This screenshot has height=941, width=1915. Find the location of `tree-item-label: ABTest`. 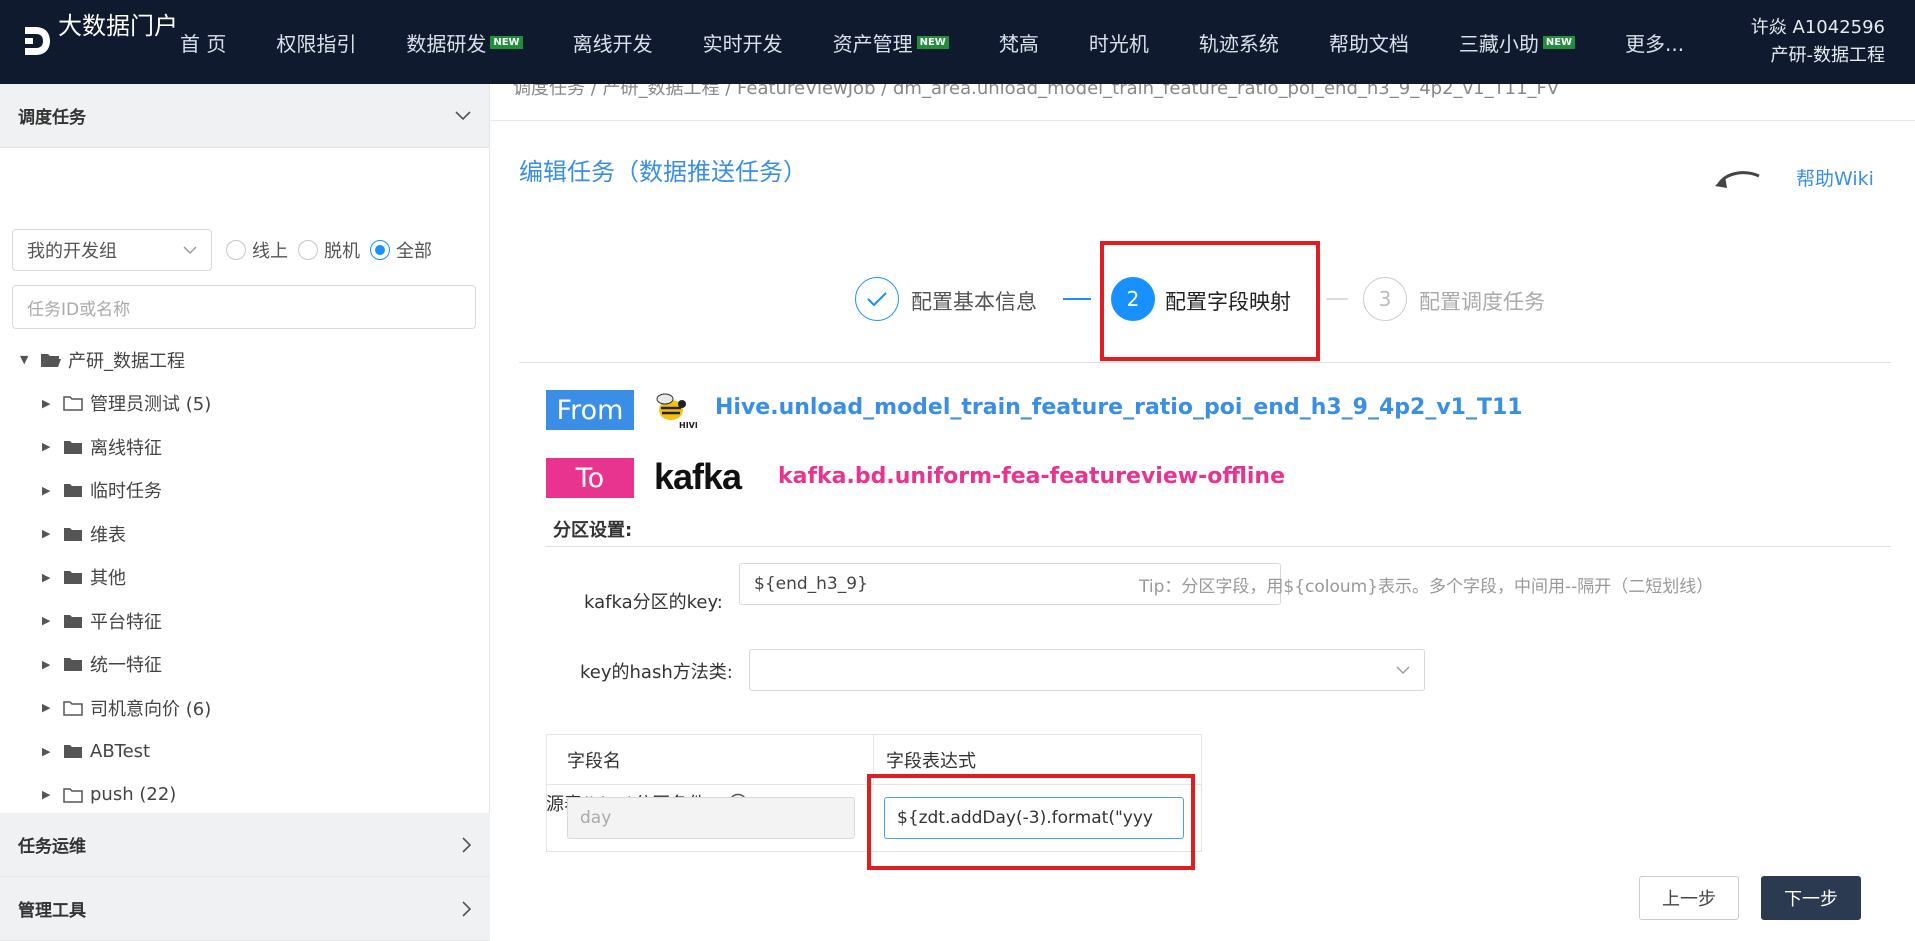

tree-item-label: ABTest is located at coordinates (120, 751).